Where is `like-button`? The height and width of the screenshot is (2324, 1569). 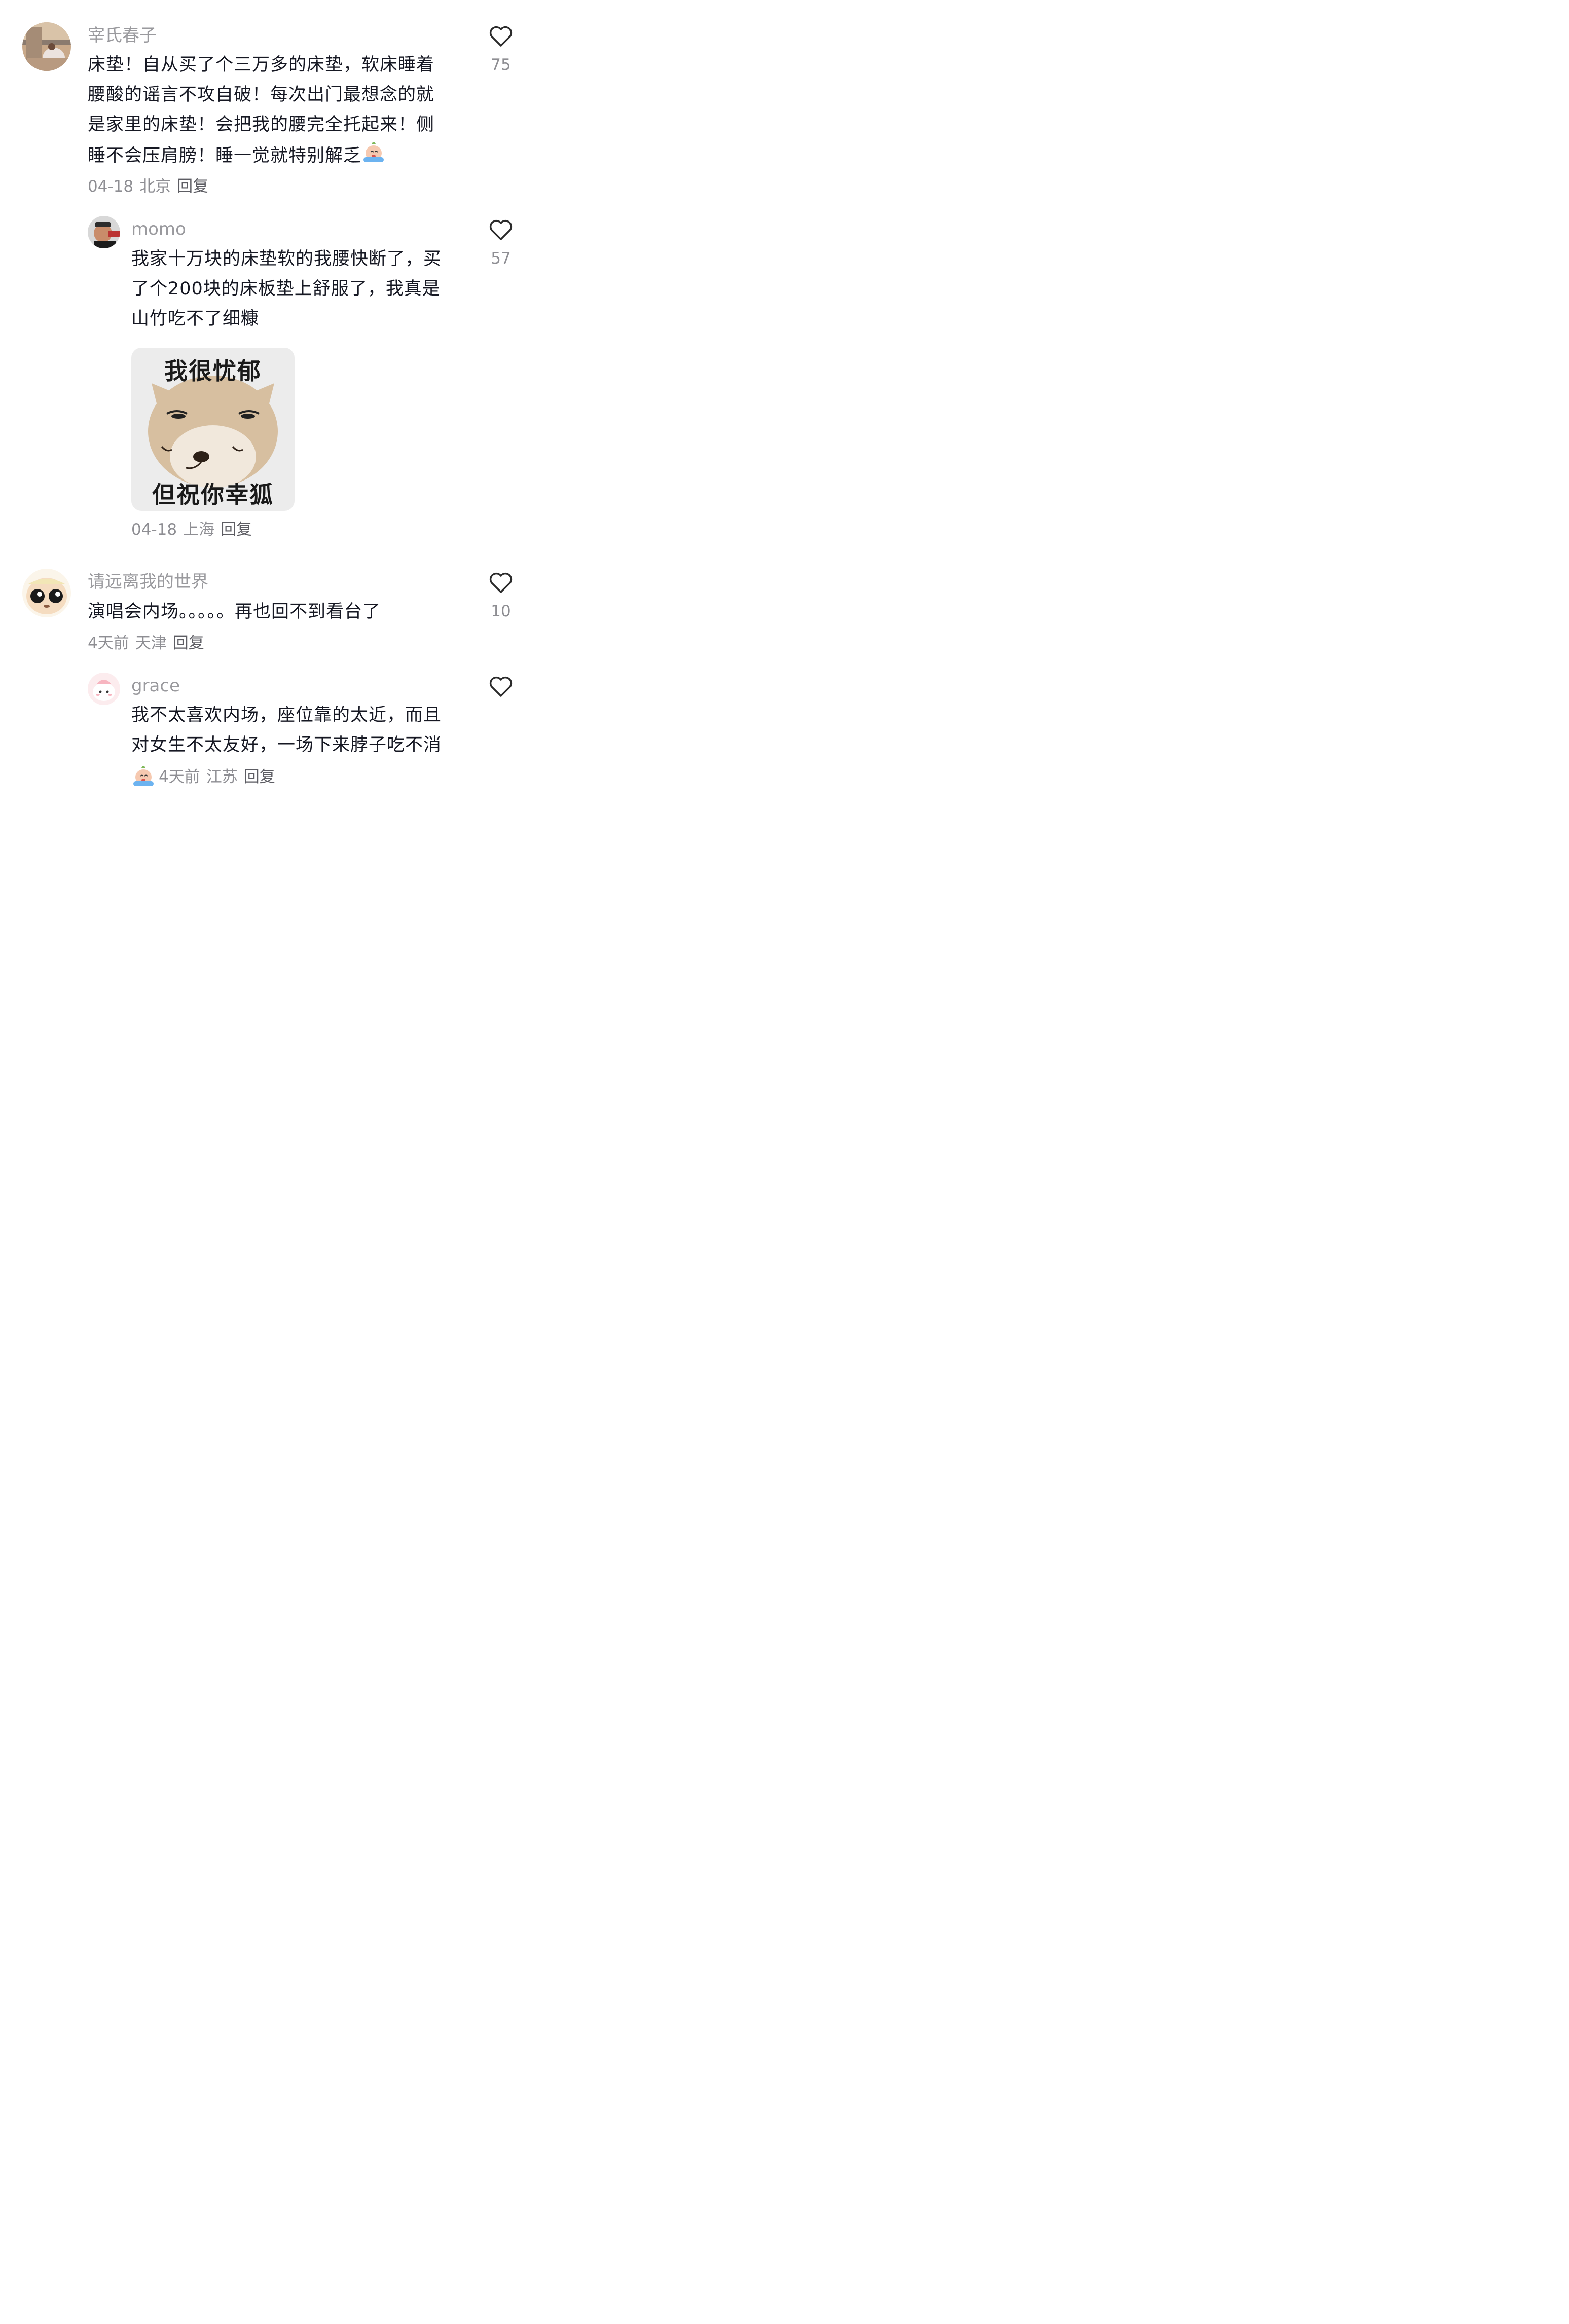
like-button is located at coordinates (501, 691).